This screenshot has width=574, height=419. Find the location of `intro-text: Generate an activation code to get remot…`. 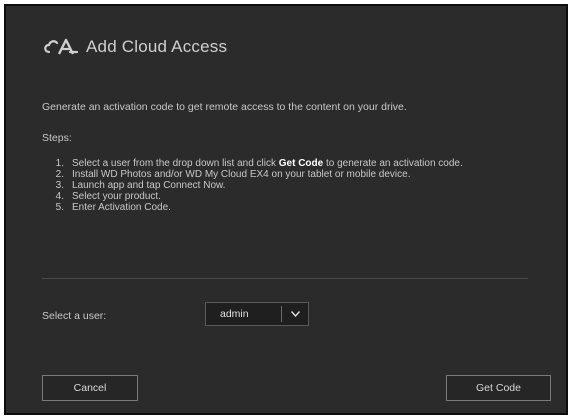

intro-text: Generate an activation code to get remot… is located at coordinates (224, 107).